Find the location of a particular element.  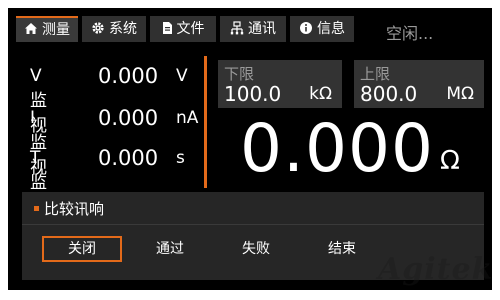

tab-file-label: 文件 is located at coordinates (190, 29).